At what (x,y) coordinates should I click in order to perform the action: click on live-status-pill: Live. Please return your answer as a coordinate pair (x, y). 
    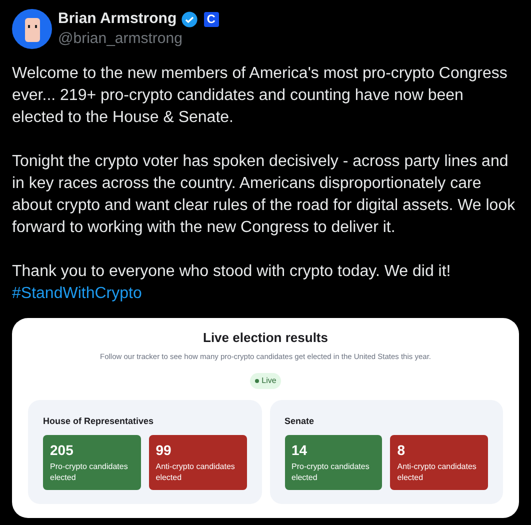
    Looking at the image, I should click on (266, 381).